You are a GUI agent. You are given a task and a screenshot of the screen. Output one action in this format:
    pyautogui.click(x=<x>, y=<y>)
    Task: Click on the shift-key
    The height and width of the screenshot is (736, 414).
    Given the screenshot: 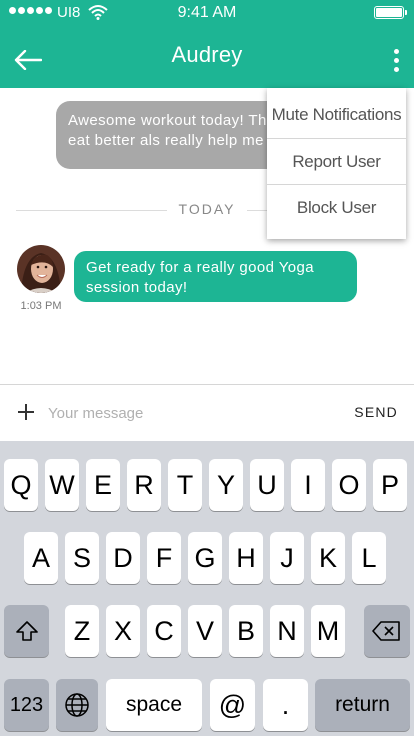 What is the action you would take?
    pyautogui.click(x=26, y=631)
    